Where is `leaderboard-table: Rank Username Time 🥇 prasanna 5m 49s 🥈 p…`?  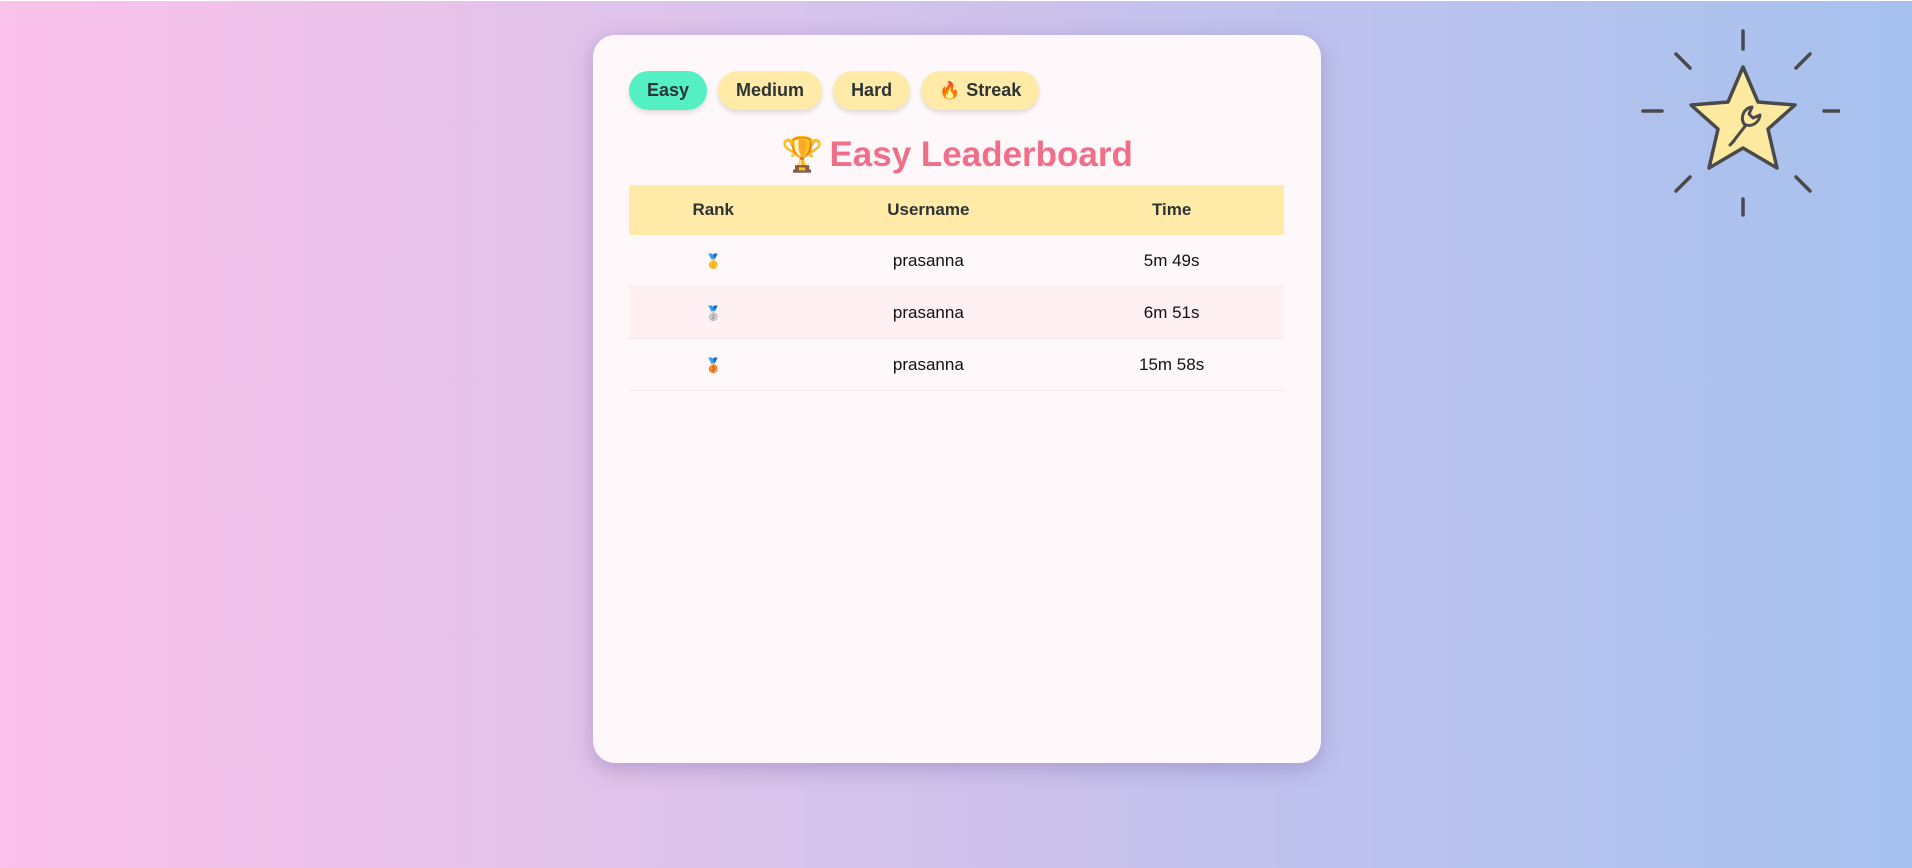
leaderboard-table: Rank Username Time 🥇 prasanna 5m 49s 🥈 p… is located at coordinates (956, 288).